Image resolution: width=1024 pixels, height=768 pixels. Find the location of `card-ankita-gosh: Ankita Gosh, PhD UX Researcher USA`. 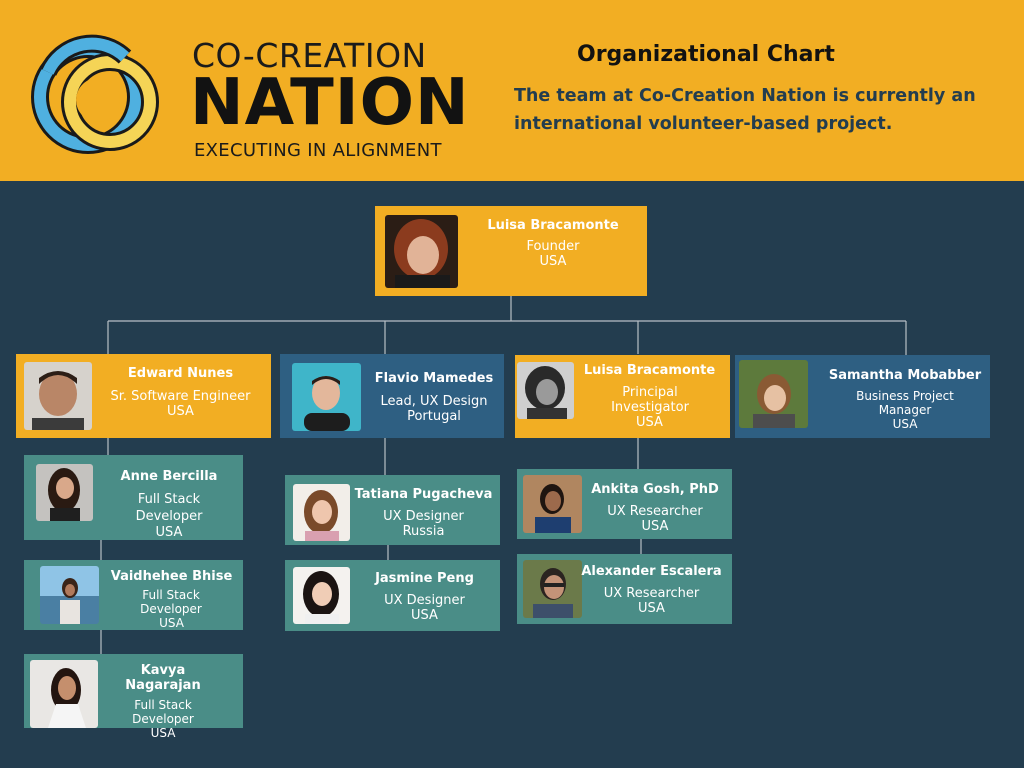

card-ankita-gosh: Ankita Gosh, PhD UX Researcher USA is located at coordinates (624, 504).